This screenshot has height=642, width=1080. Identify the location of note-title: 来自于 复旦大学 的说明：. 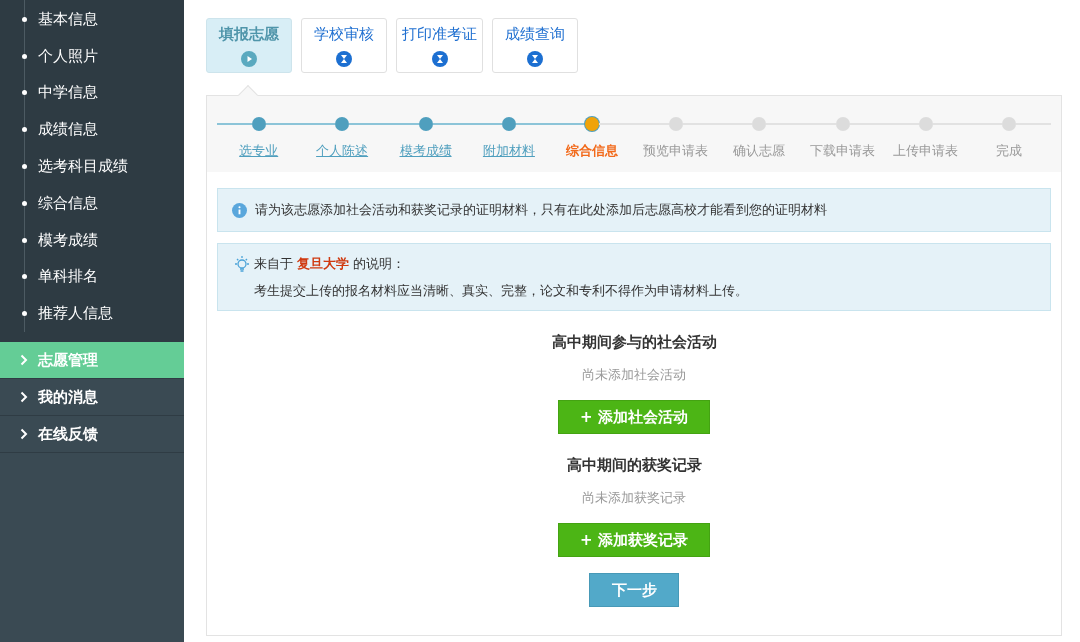
(330, 264).